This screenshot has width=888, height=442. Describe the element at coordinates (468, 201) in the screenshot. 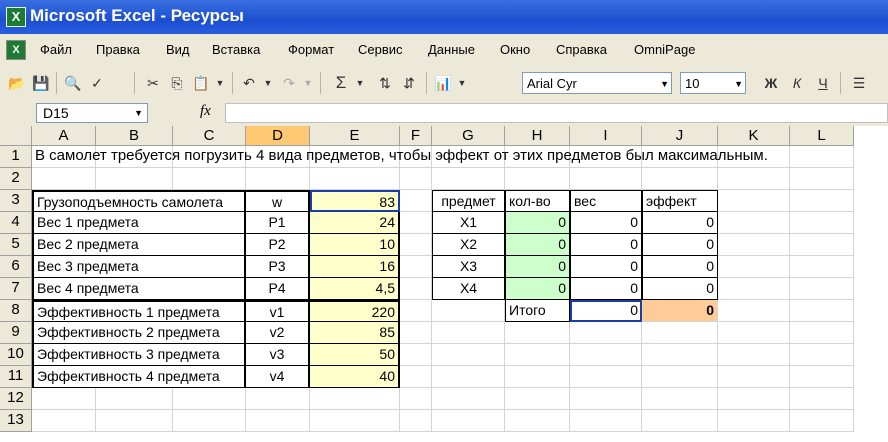

I see `model-g3: предмет` at that location.